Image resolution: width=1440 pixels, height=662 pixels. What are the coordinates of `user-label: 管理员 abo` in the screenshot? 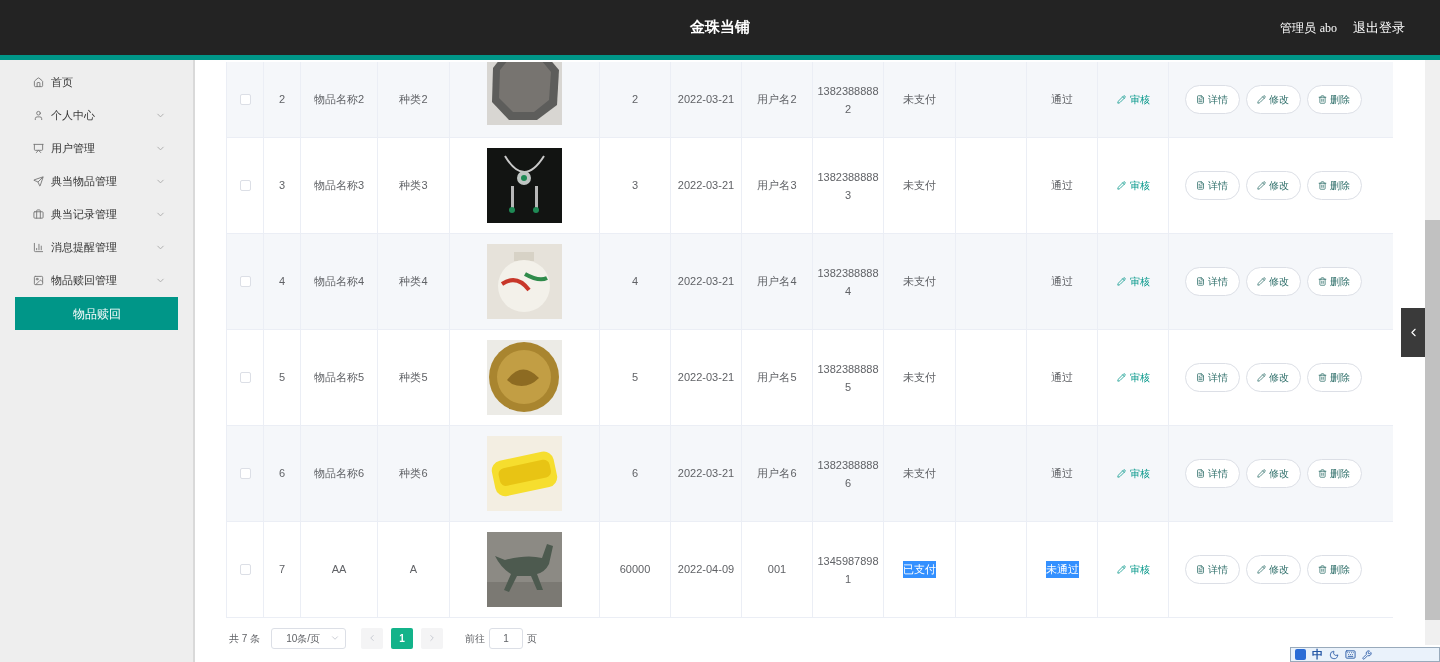 It's located at (1308, 28).